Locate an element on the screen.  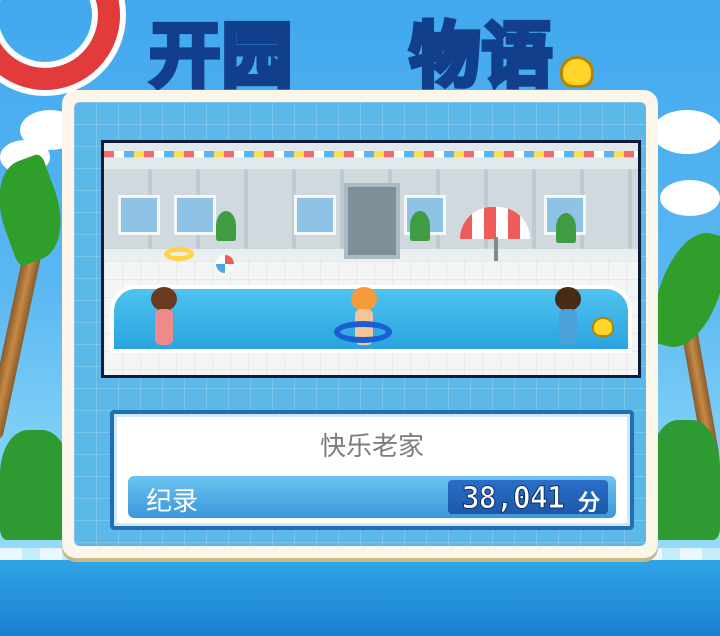
logo-title-line1: 开园 is located at coordinates (221, 56).